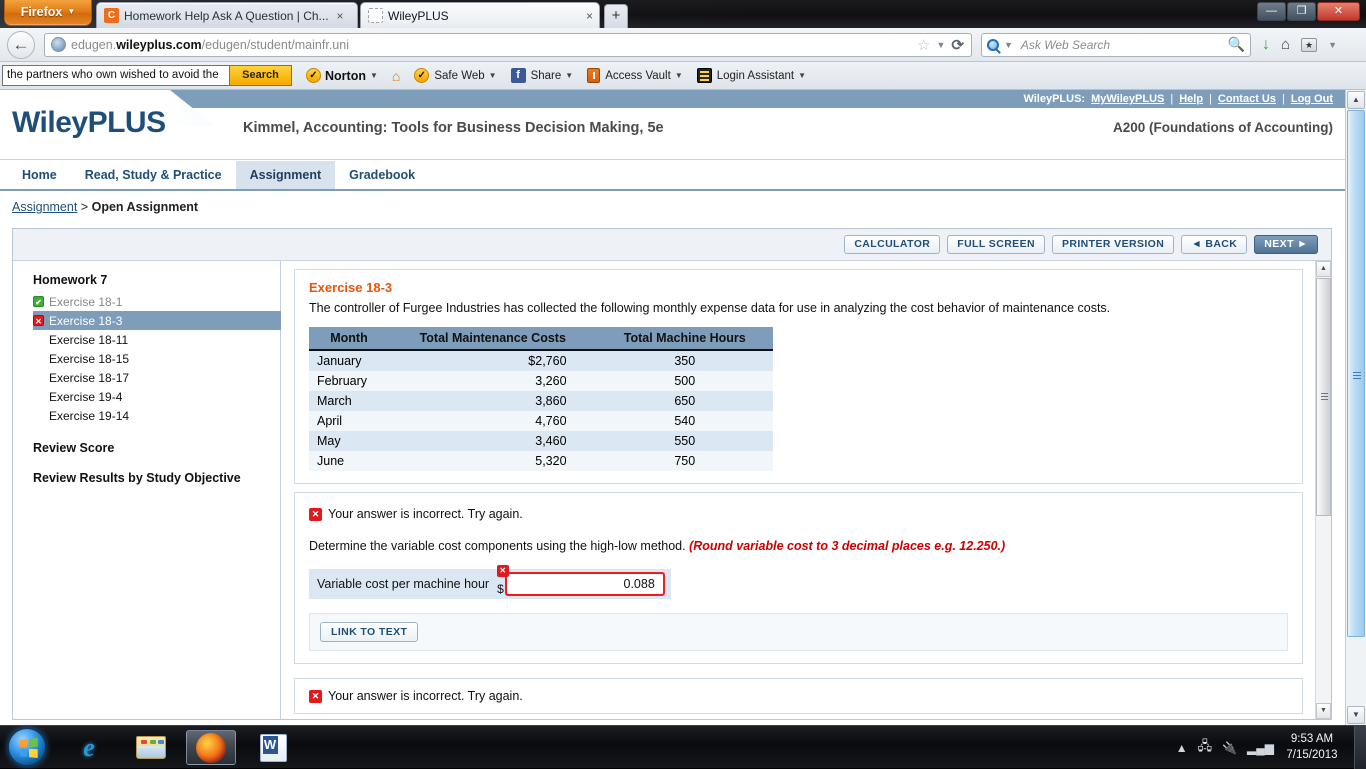  What do you see at coordinates (260, 75) in the screenshot?
I see `ask-search-button: Search` at bounding box center [260, 75].